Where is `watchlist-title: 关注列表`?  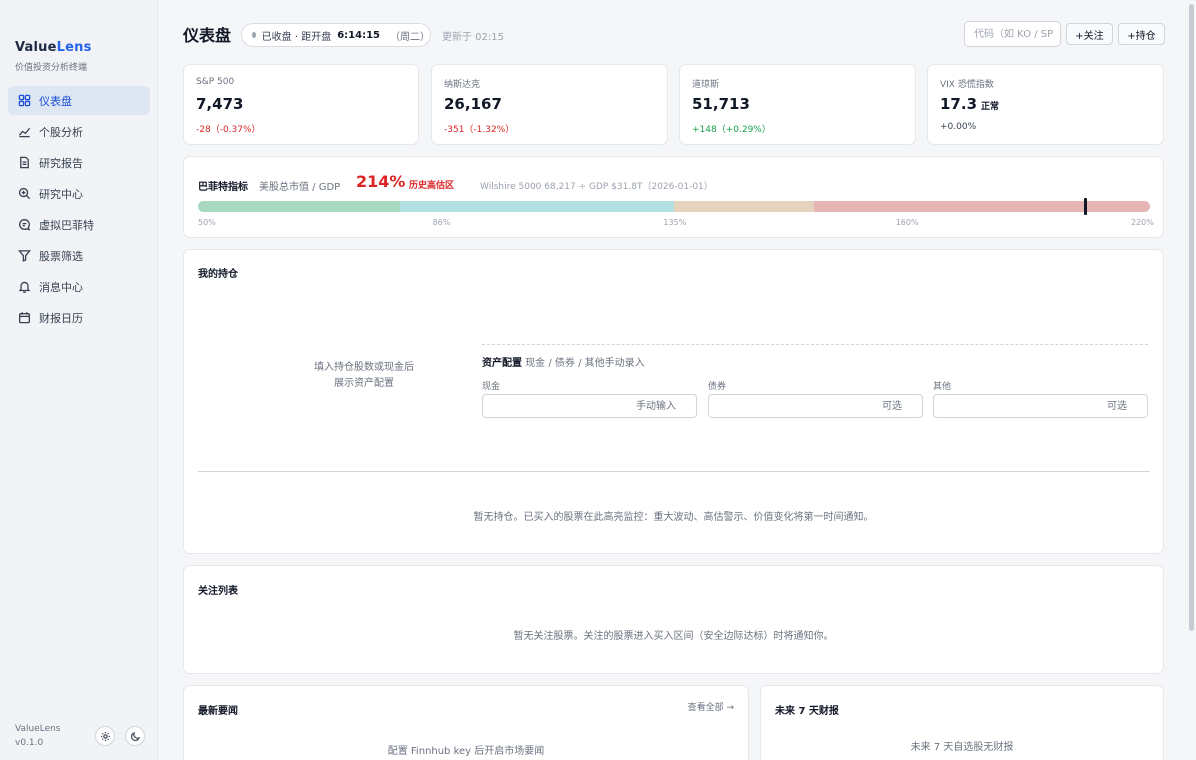 watchlist-title: 关注列表 is located at coordinates (218, 591).